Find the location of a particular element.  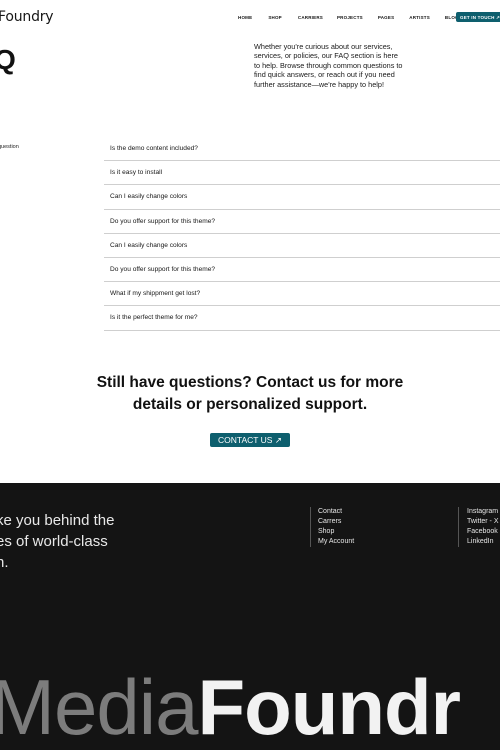

social-link-twitter: Twitter - X is located at coordinates (483, 522).